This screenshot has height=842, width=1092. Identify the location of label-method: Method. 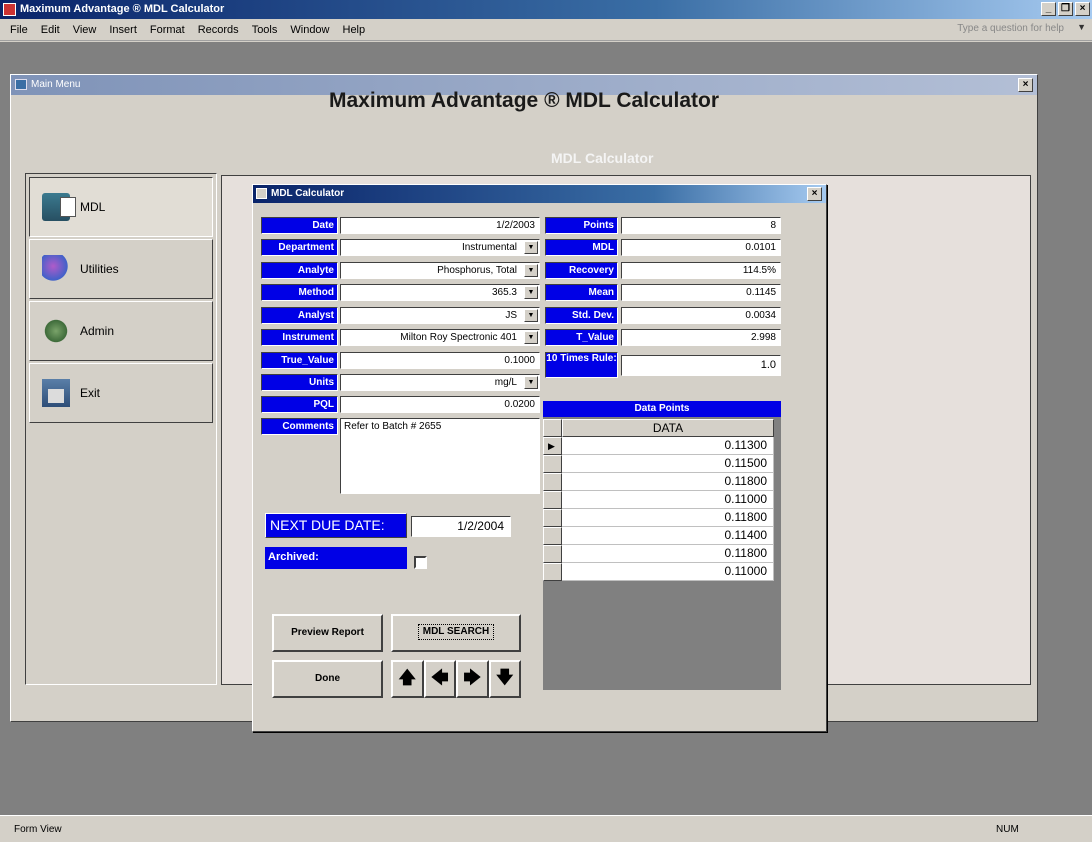
(299, 292).